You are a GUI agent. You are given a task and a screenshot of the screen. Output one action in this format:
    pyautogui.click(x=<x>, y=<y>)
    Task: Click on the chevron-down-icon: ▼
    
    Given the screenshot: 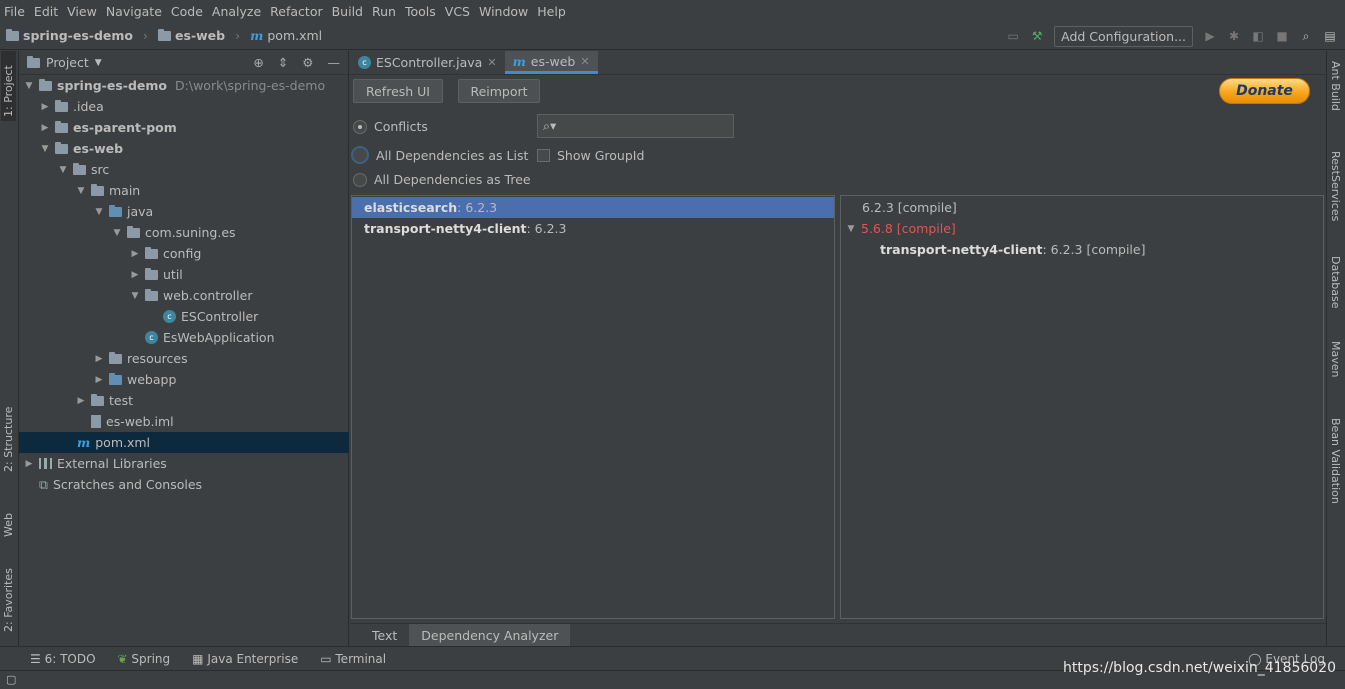 What is the action you would take?
    pyautogui.click(x=98, y=63)
    